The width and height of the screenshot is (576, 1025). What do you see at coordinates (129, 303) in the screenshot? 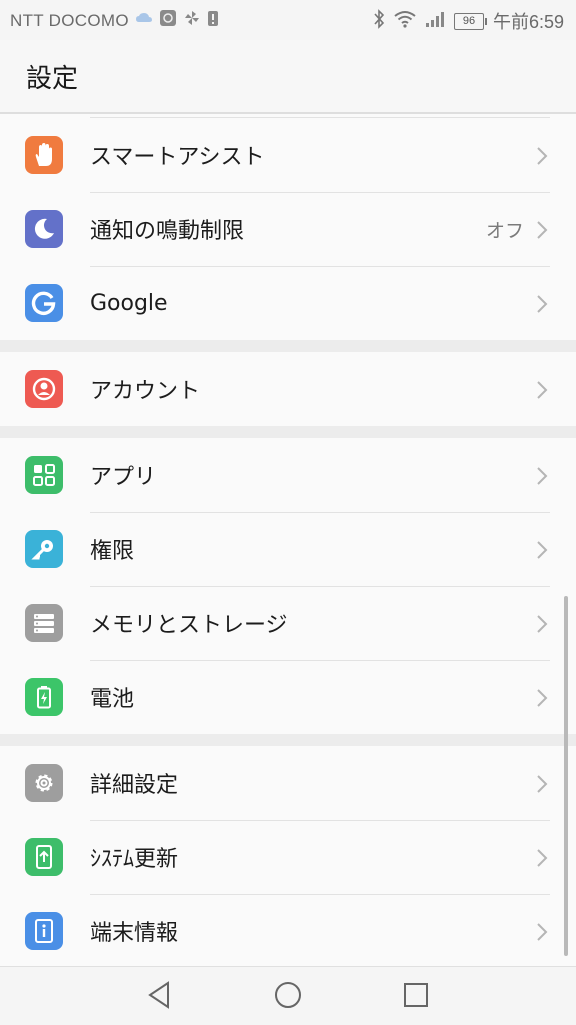
I see `settings-item-label: Google` at bounding box center [129, 303].